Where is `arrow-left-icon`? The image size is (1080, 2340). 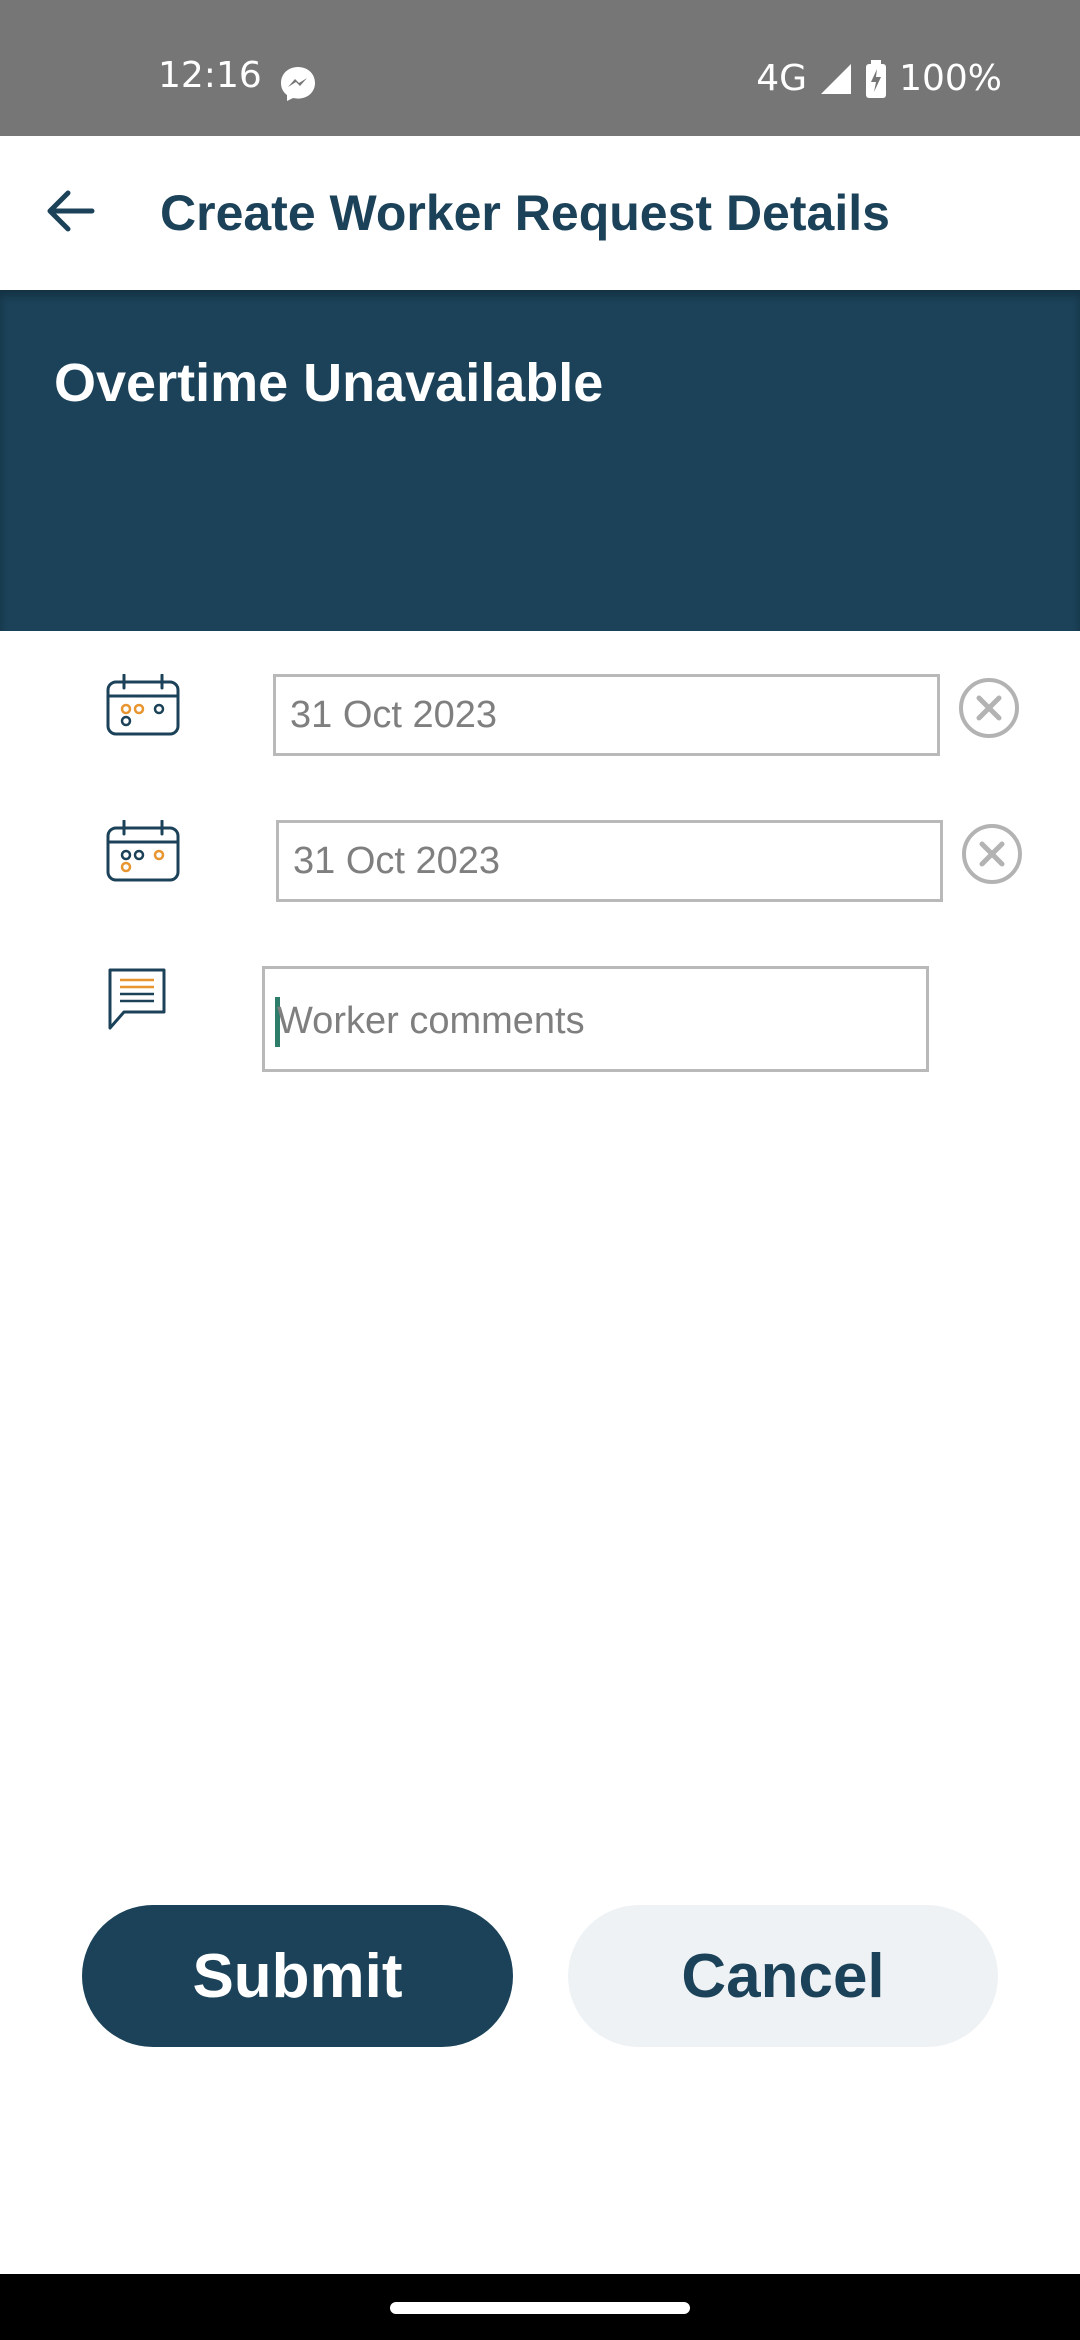
arrow-left-icon is located at coordinates (71, 213).